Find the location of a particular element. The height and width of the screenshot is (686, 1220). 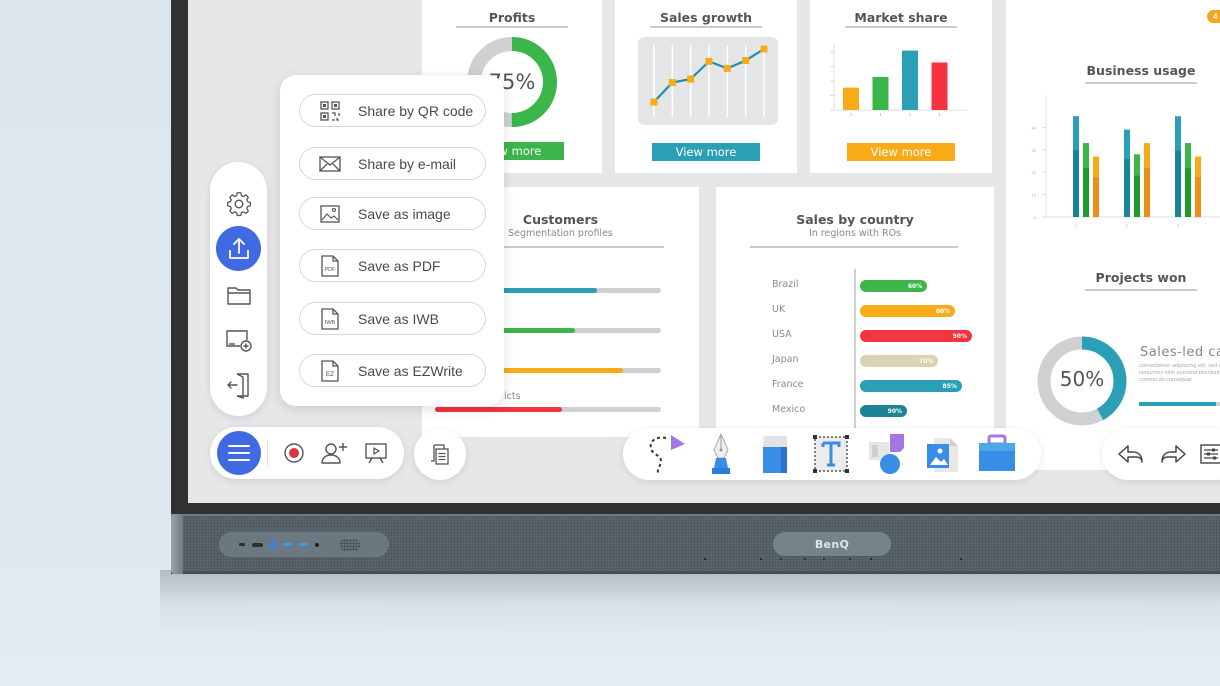

menu-item-label: Share by e-mail is located at coordinates (407, 163).